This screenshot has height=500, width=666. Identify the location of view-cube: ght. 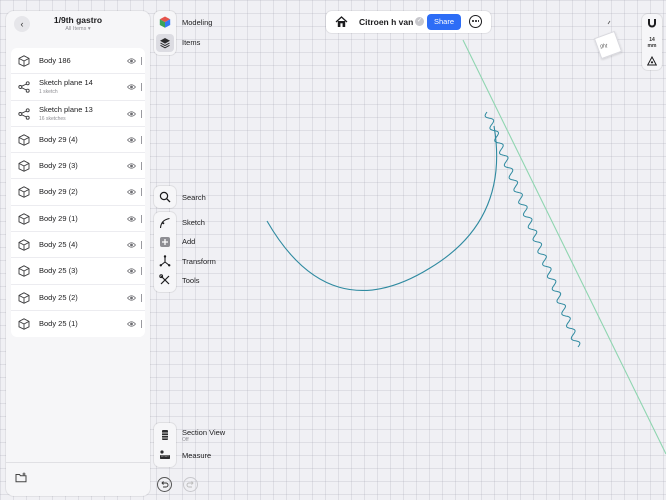
(608, 42).